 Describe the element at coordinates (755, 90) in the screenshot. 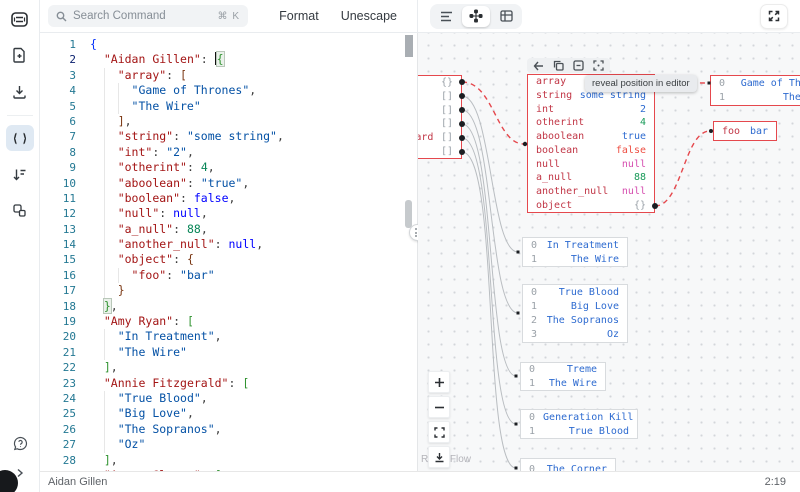

I see `graph-node-got: 0Game of Thrones 1The Wire` at that location.